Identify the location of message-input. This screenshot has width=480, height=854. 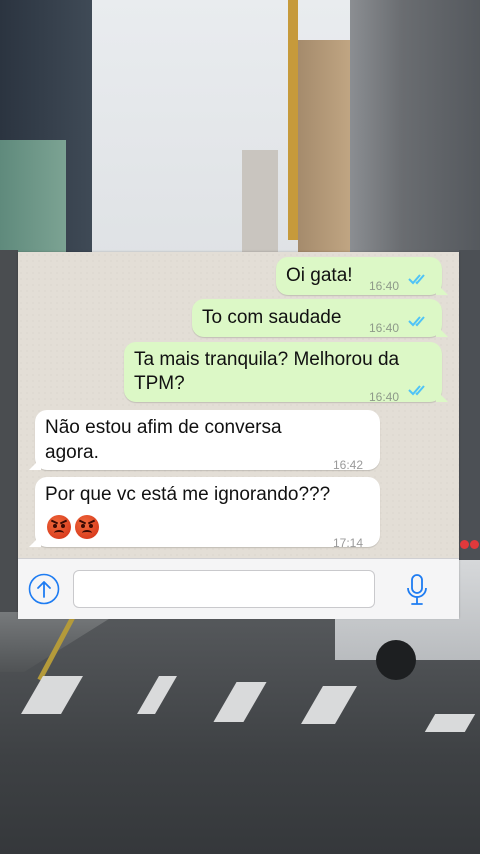
(224, 589).